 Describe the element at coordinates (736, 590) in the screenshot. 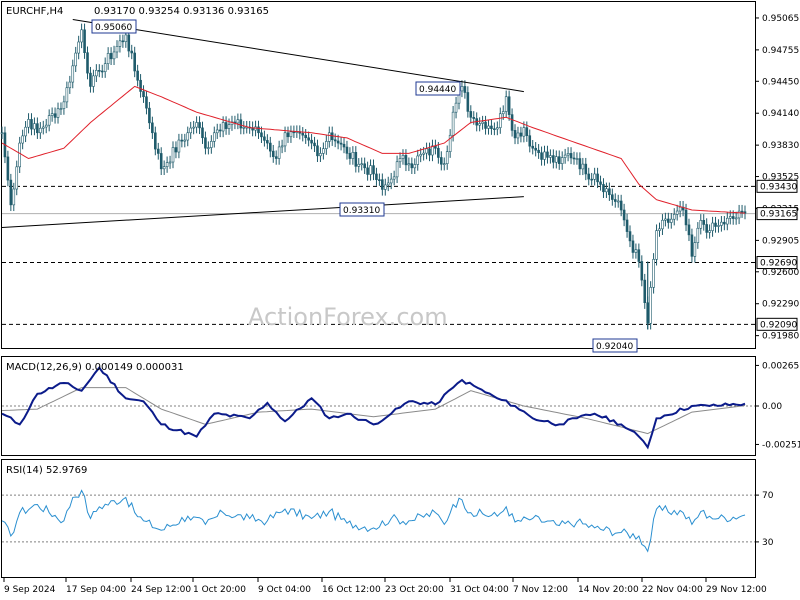

I see `x-tick-label: 29 Nov 12:00` at that location.